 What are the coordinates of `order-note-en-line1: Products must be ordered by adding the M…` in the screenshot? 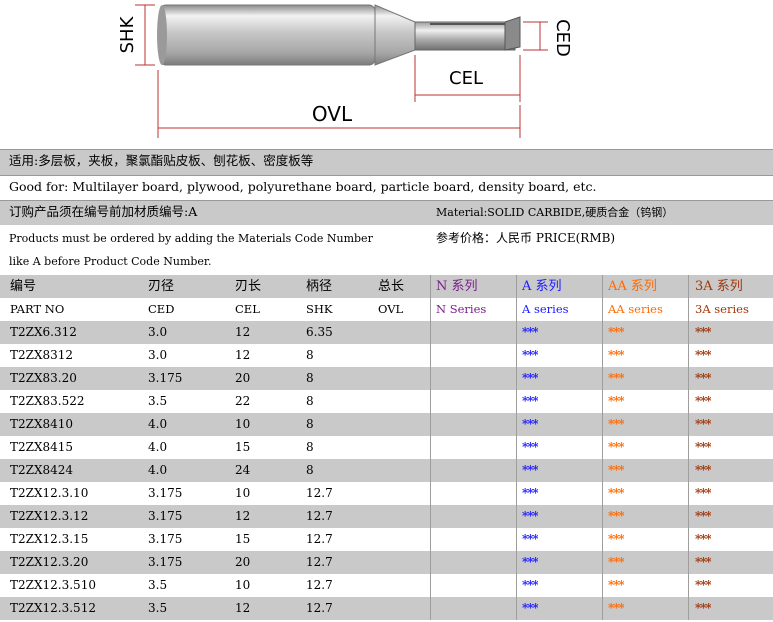 It's located at (191, 238).